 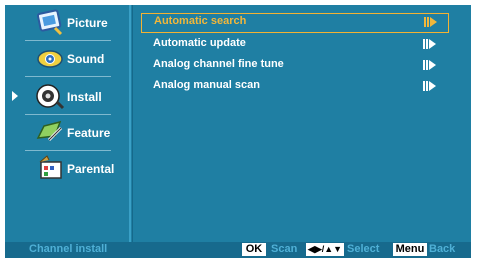 What do you see at coordinates (410, 249) in the screenshot?
I see `menu-key: Menu` at bounding box center [410, 249].